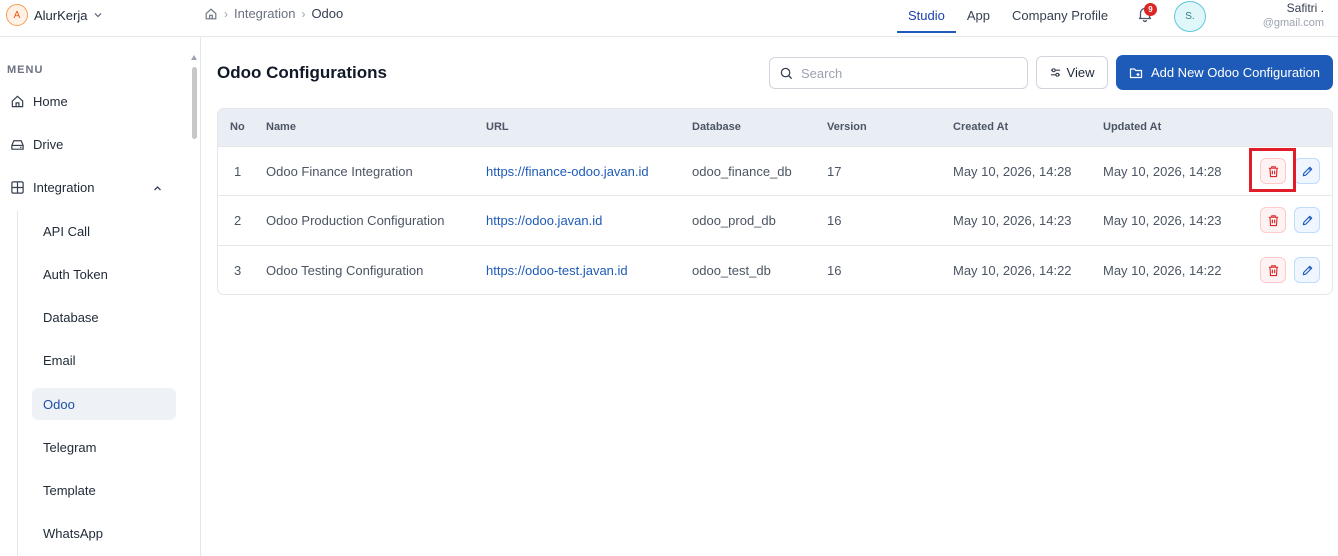 The width and height of the screenshot is (1338, 556). What do you see at coordinates (98, 15) in the screenshot?
I see `chevron-down-icon` at bounding box center [98, 15].